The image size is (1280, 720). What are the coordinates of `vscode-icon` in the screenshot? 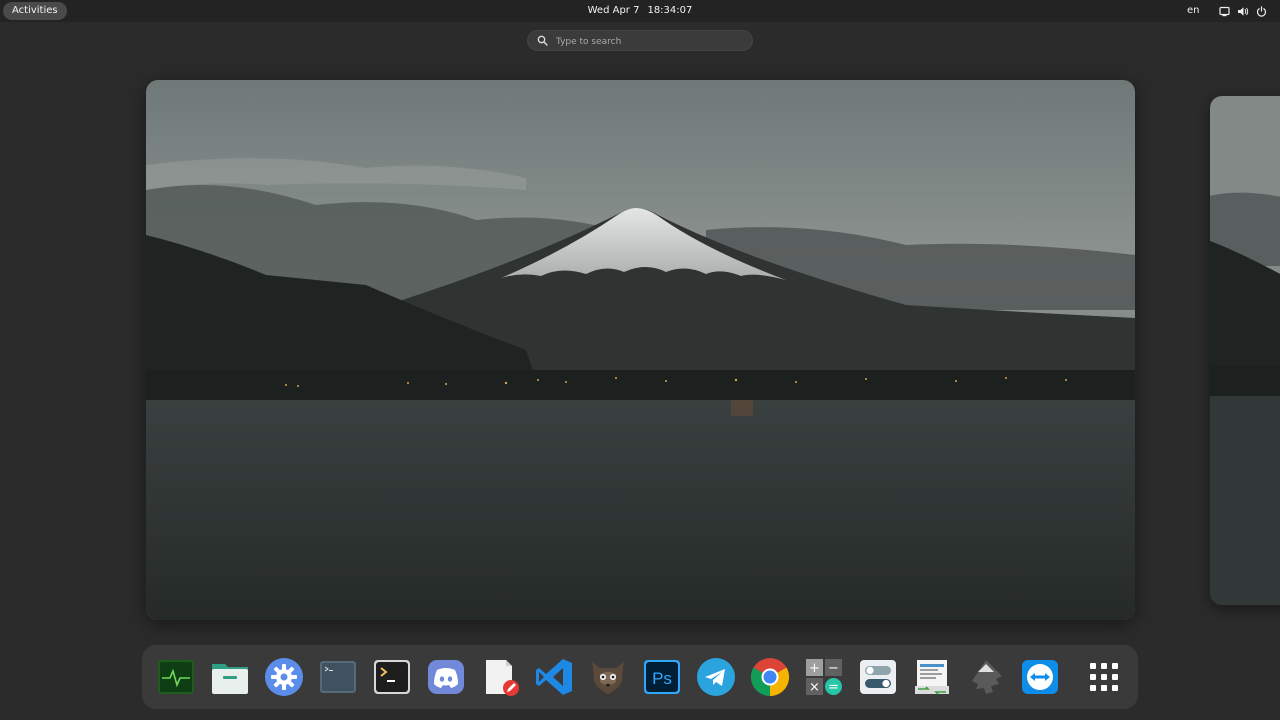 It's located at (554, 677).